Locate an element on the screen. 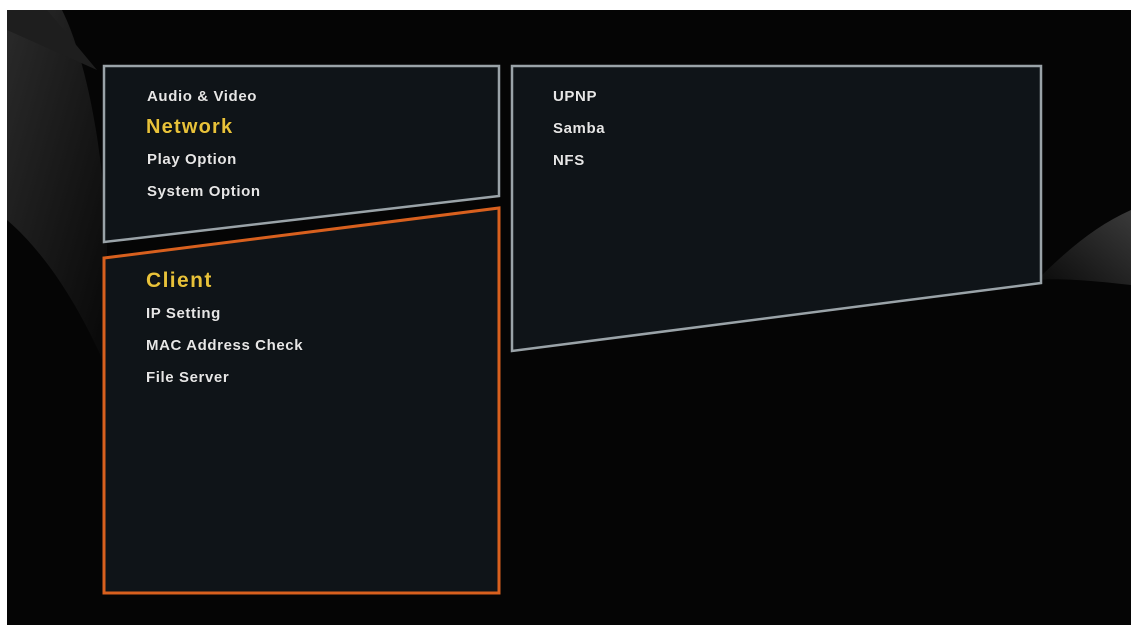  submenu-item-ip-setting: IP Setting is located at coordinates (183, 313).